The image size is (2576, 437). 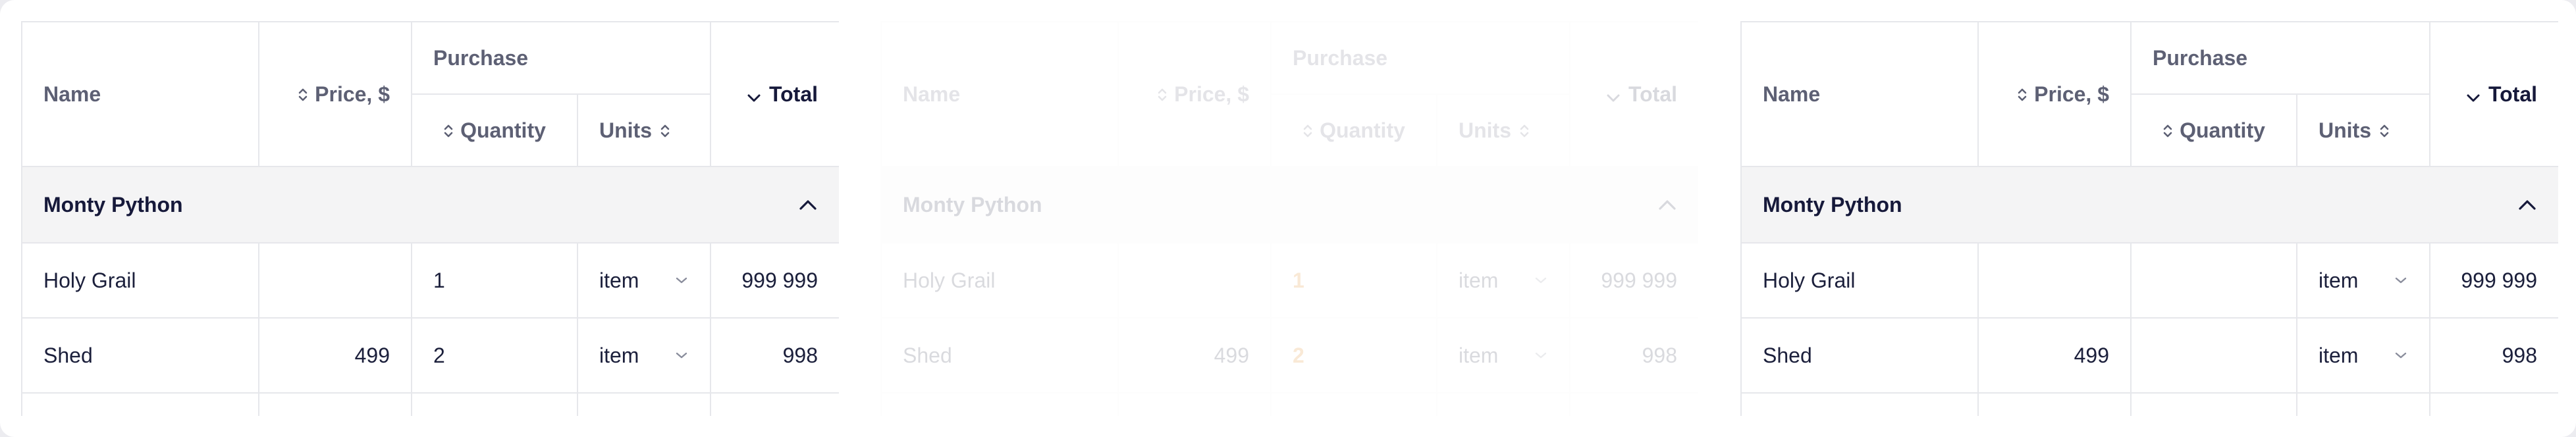 I want to click on table-row: Holy Grail item 999 999, so click(x=2149, y=280).